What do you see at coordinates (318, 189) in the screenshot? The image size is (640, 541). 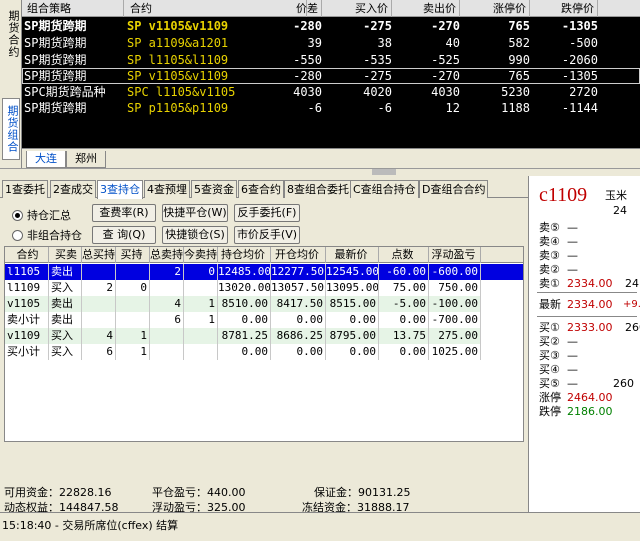 I see `tab-query-combo-orders: 8查组合委托` at bounding box center [318, 189].